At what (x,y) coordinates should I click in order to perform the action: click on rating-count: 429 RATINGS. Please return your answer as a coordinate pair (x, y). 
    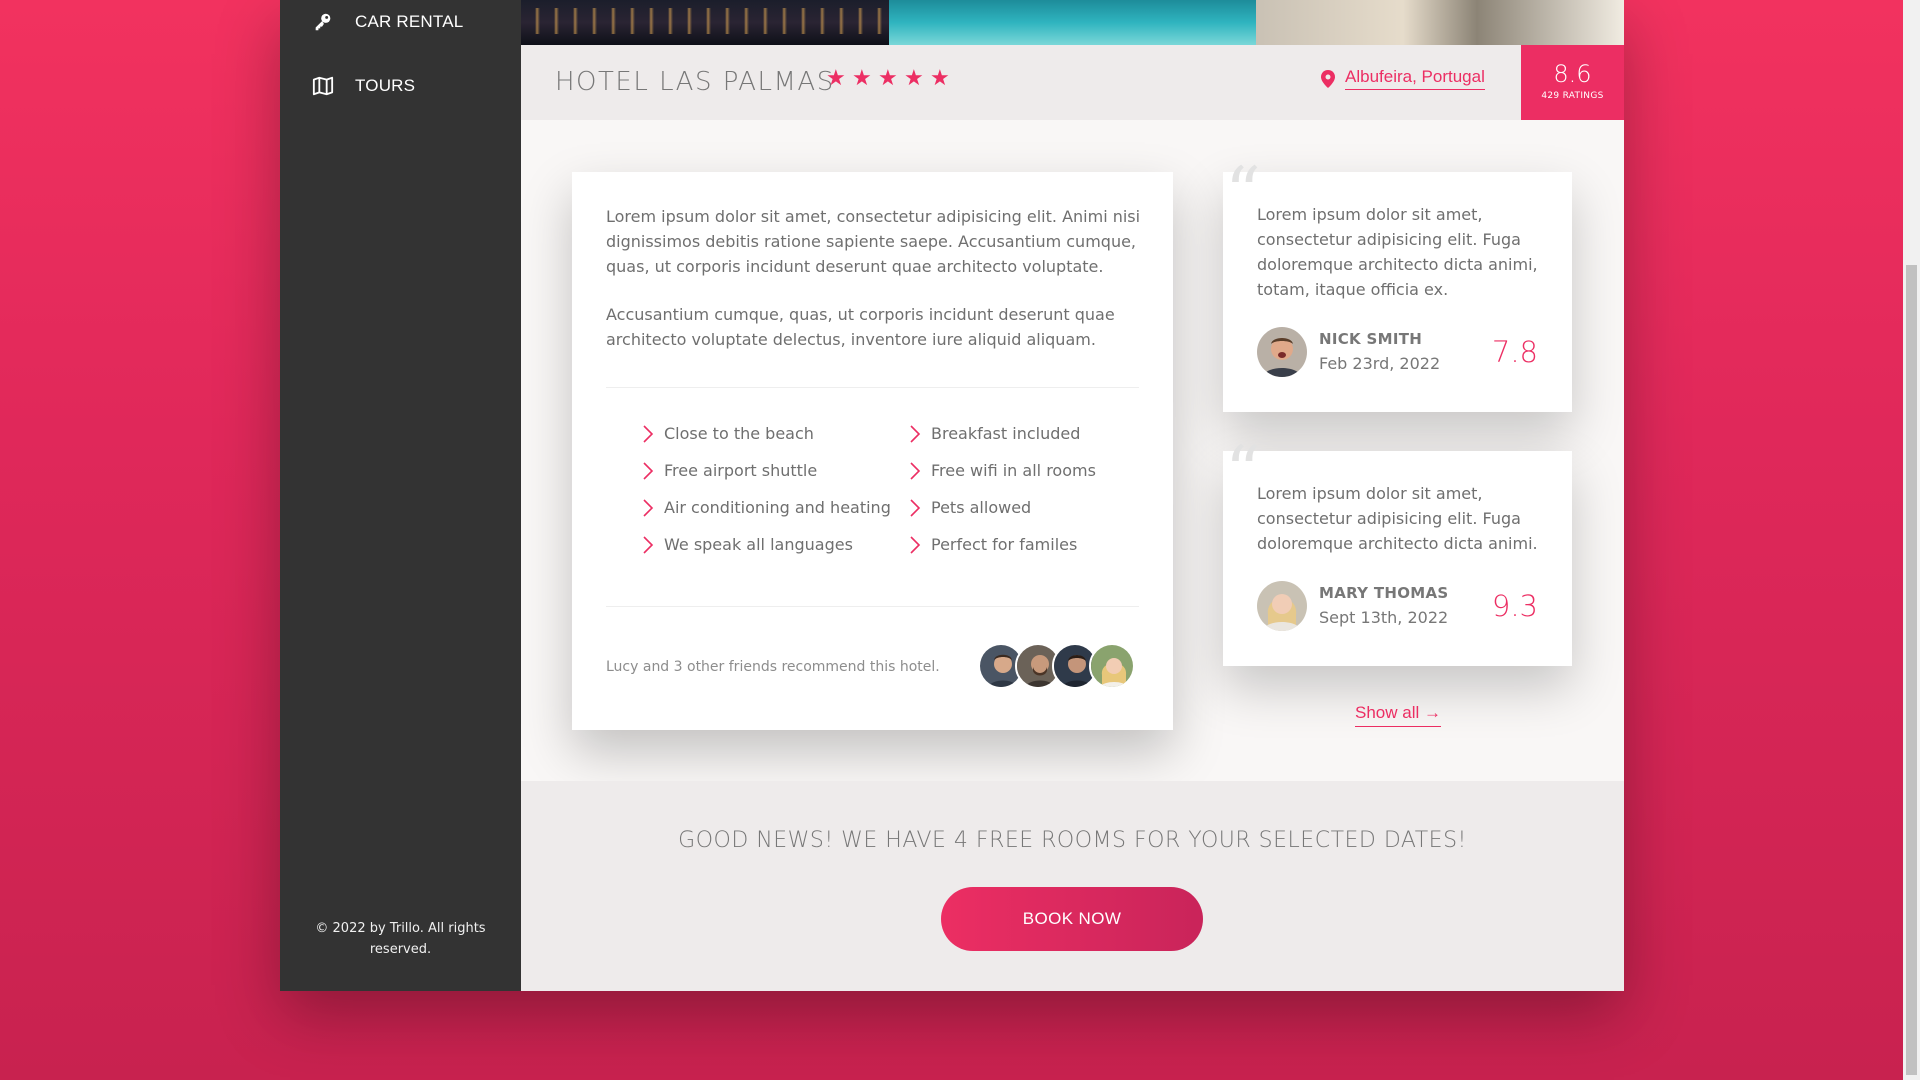
    Looking at the image, I should click on (1572, 96).